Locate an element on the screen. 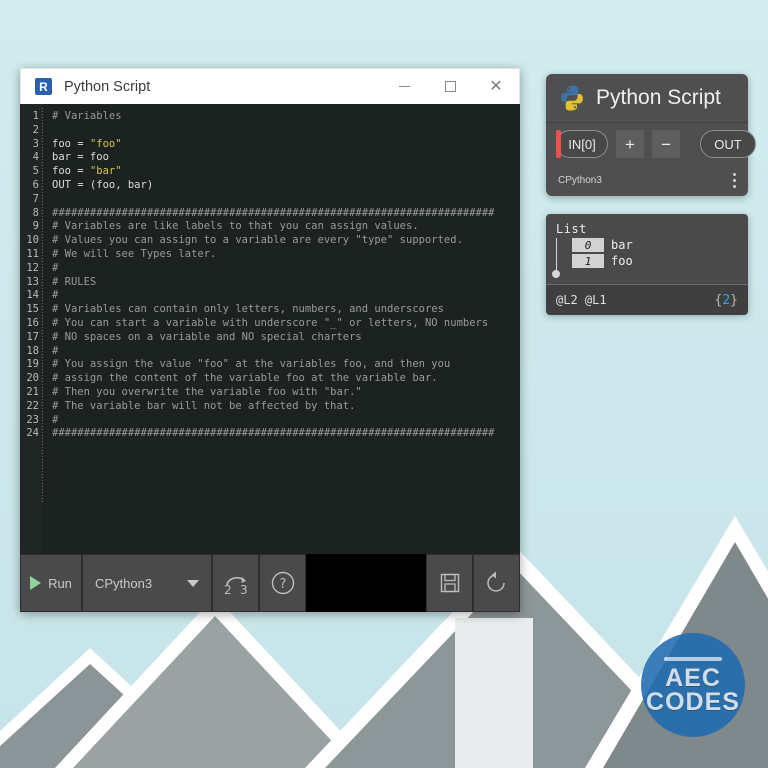 The height and width of the screenshot is (768, 768). list-item-value: foo is located at coordinates (622, 261).